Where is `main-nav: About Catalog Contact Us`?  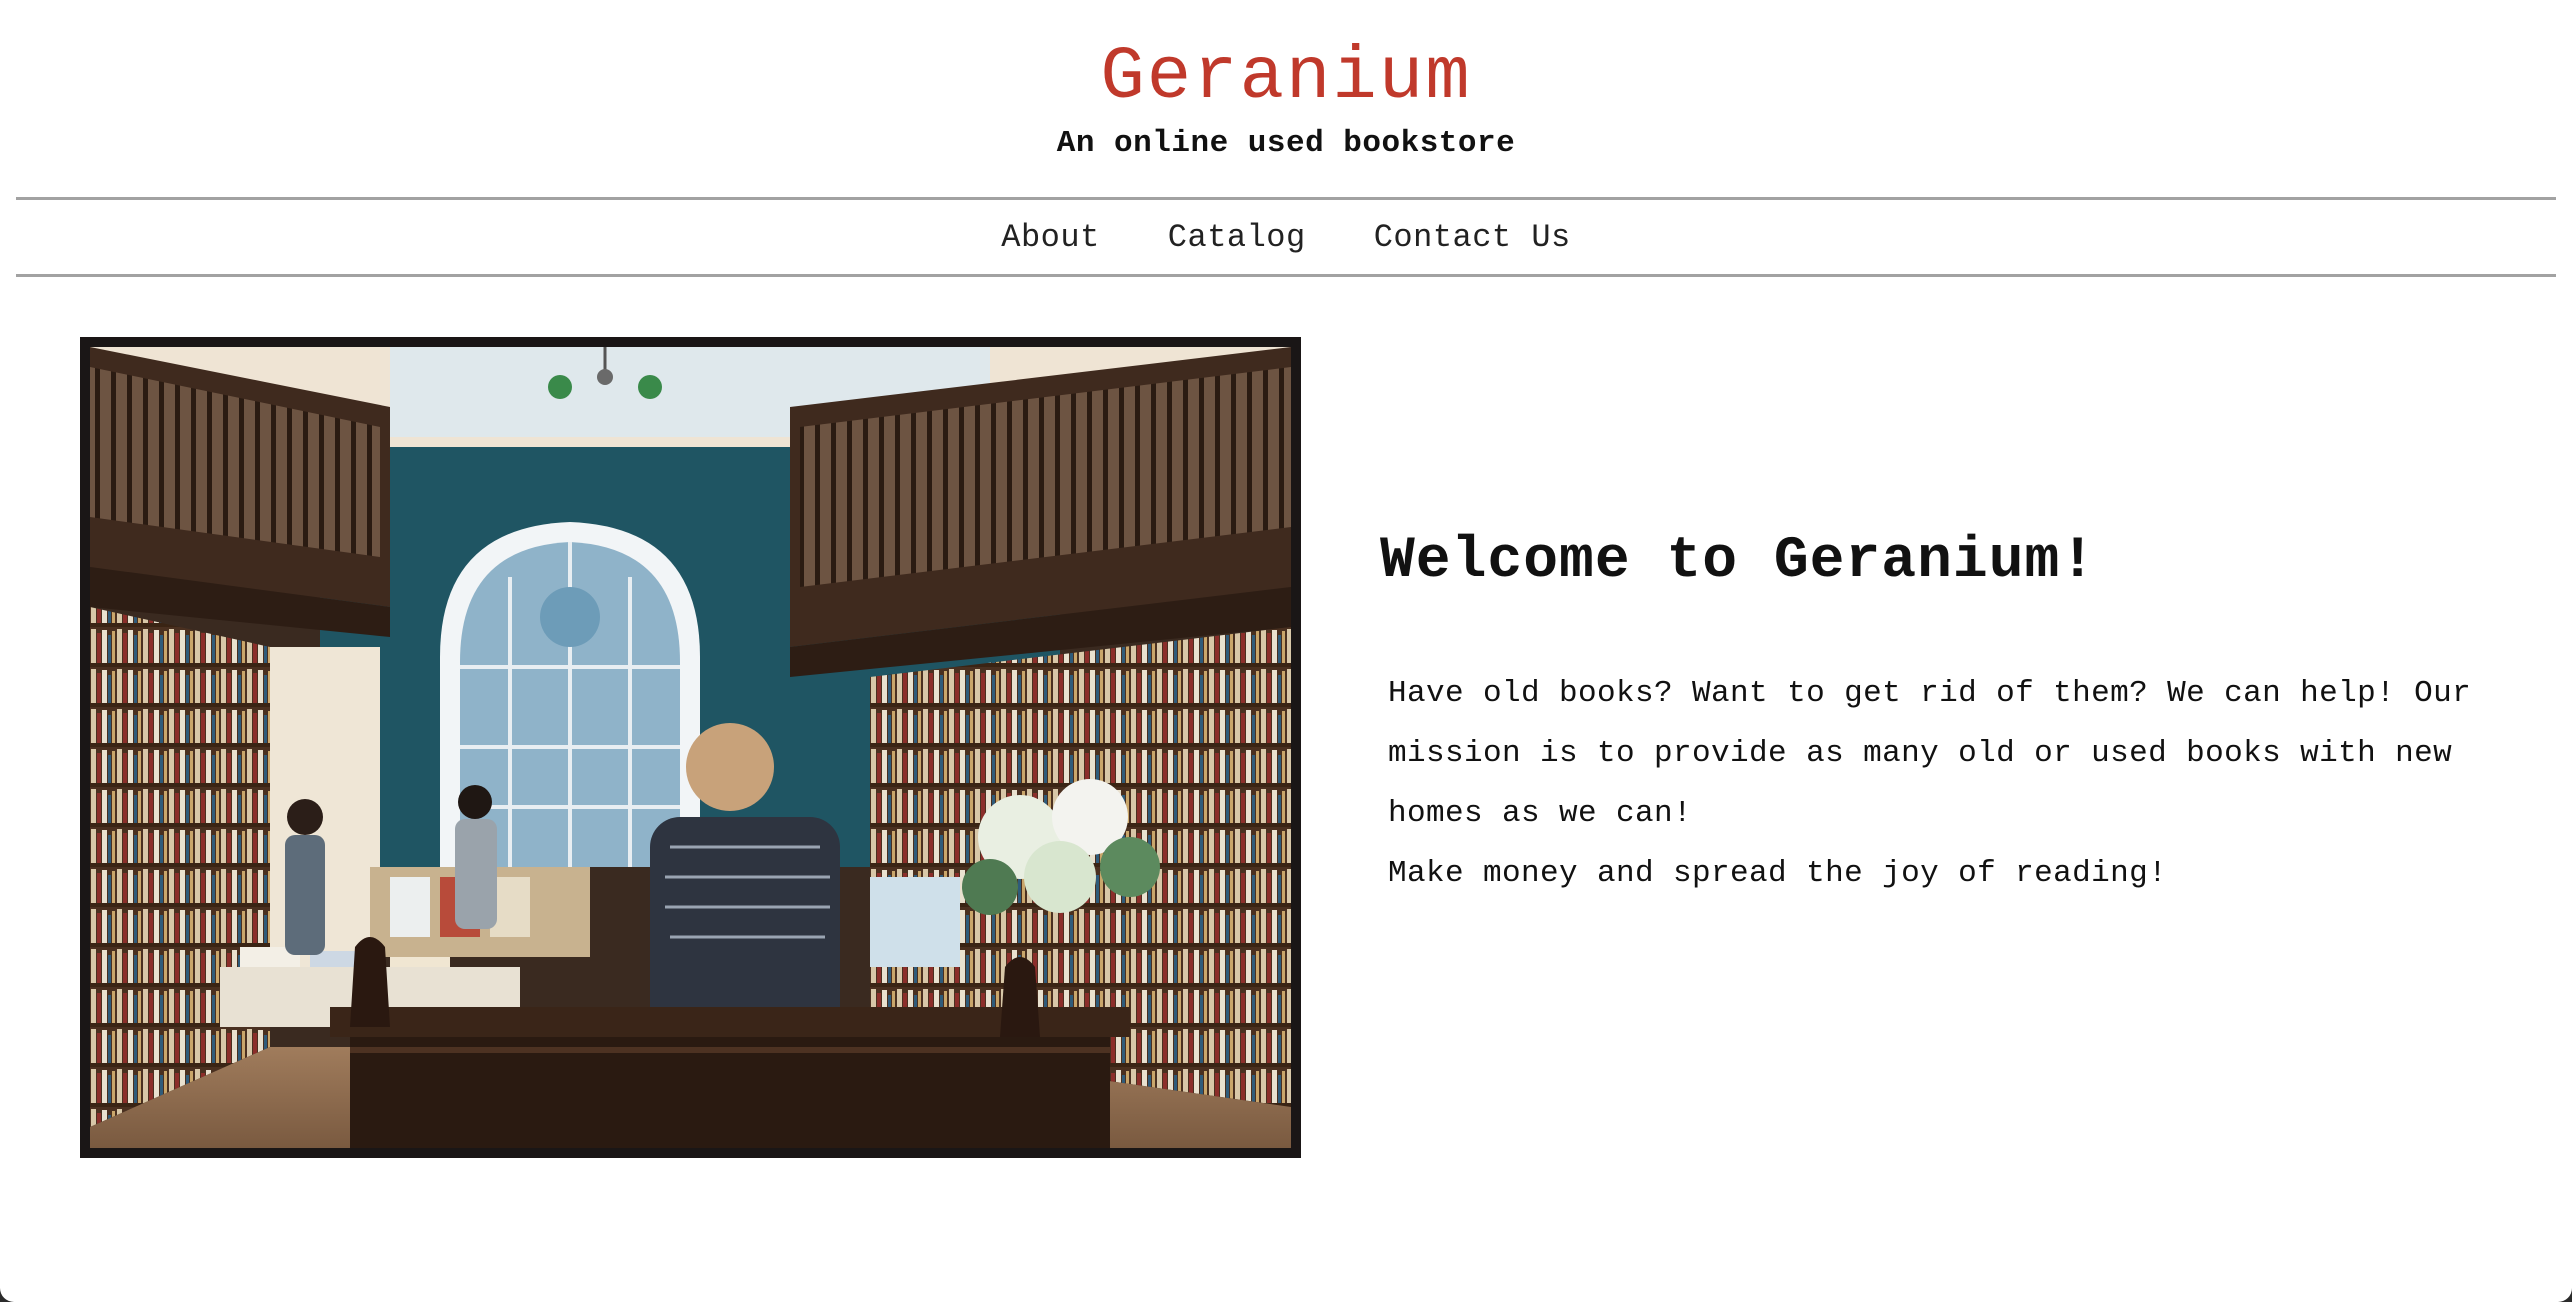 main-nav: About Catalog Contact Us is located at coordinates (1286, 237).